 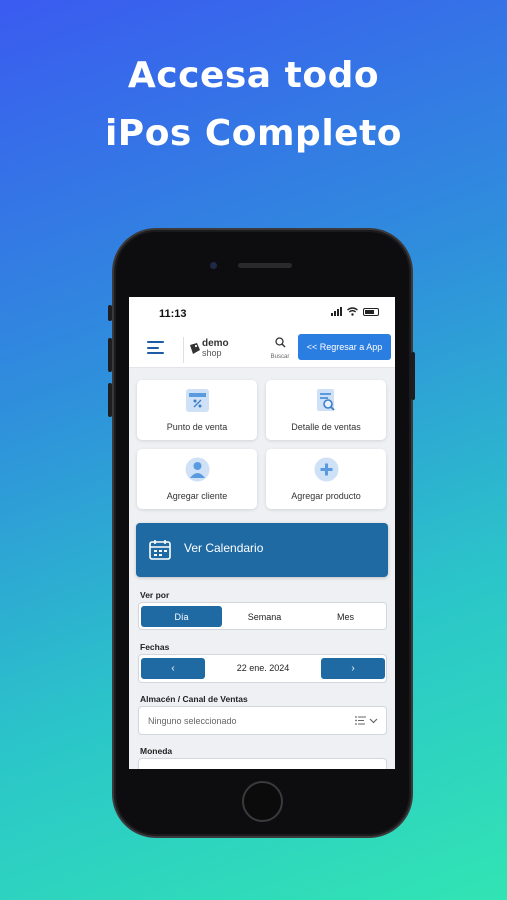 I want to click on chevron-down-icon, so click(x=373, y=721).